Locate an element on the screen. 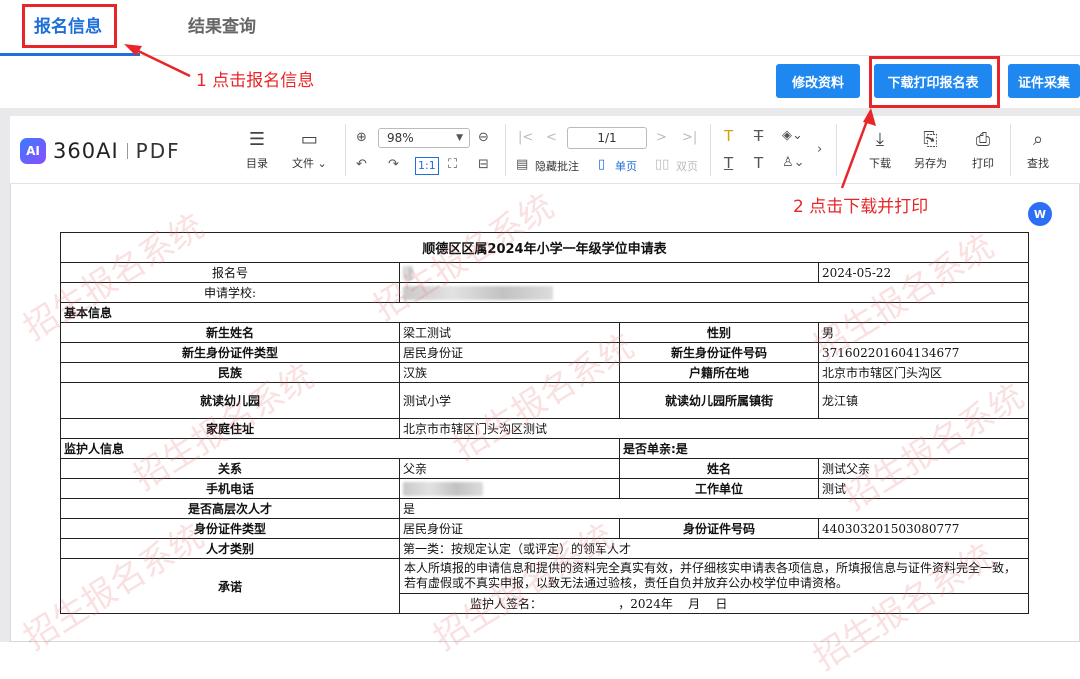  rotate-left-icon: ↶ is located at coordinates (361, 165).